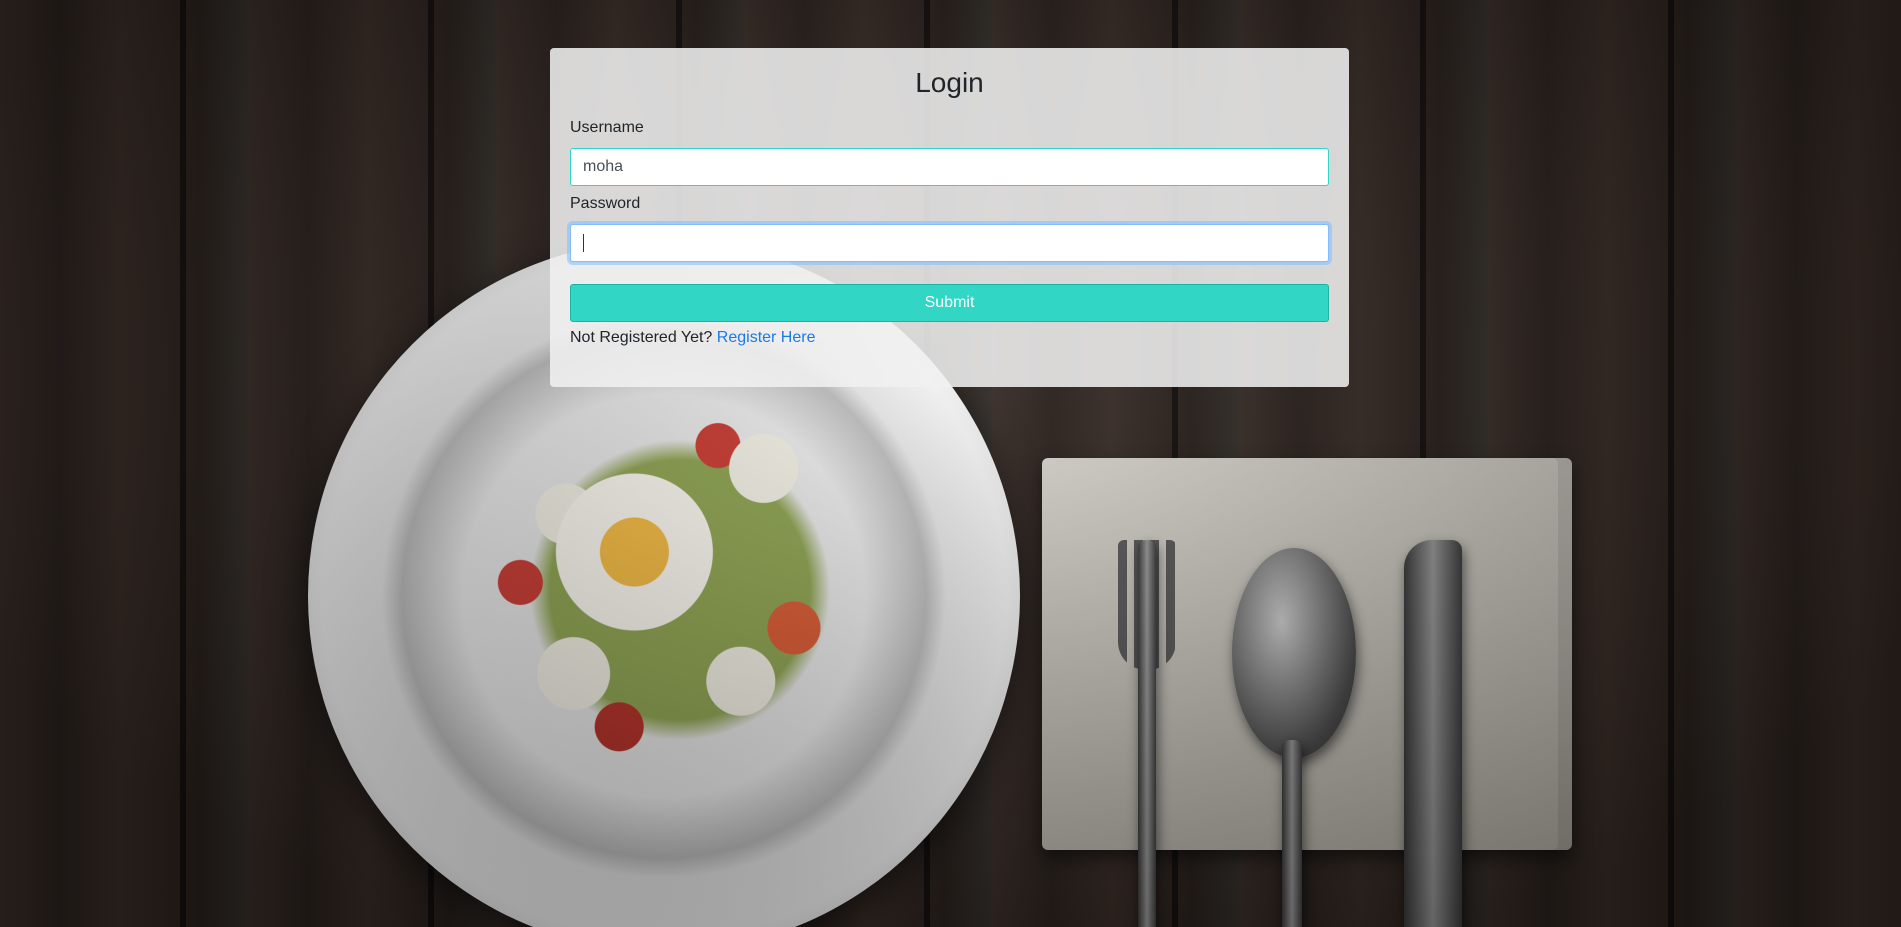 The width and height of the screenshot is (1901, 927). I want to click on username-label: Username, so click(607, 127).